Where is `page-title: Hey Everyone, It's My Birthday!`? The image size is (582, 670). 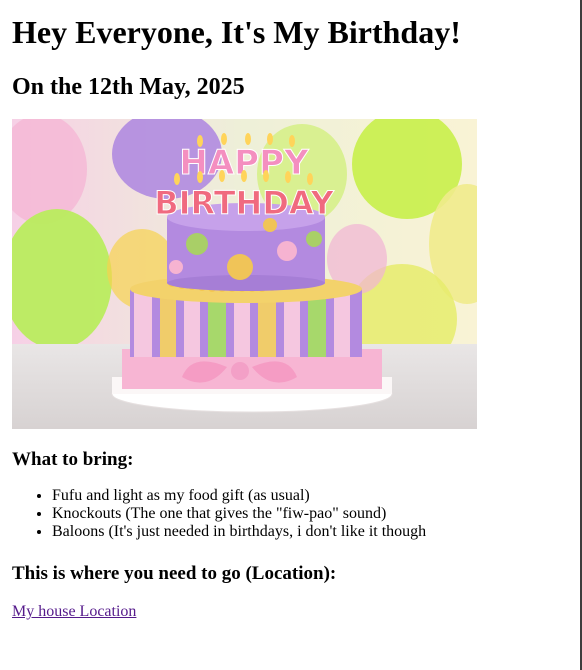 page-title: Hey Everyone, It's My Birthday! is located at coordinates (236, 32).